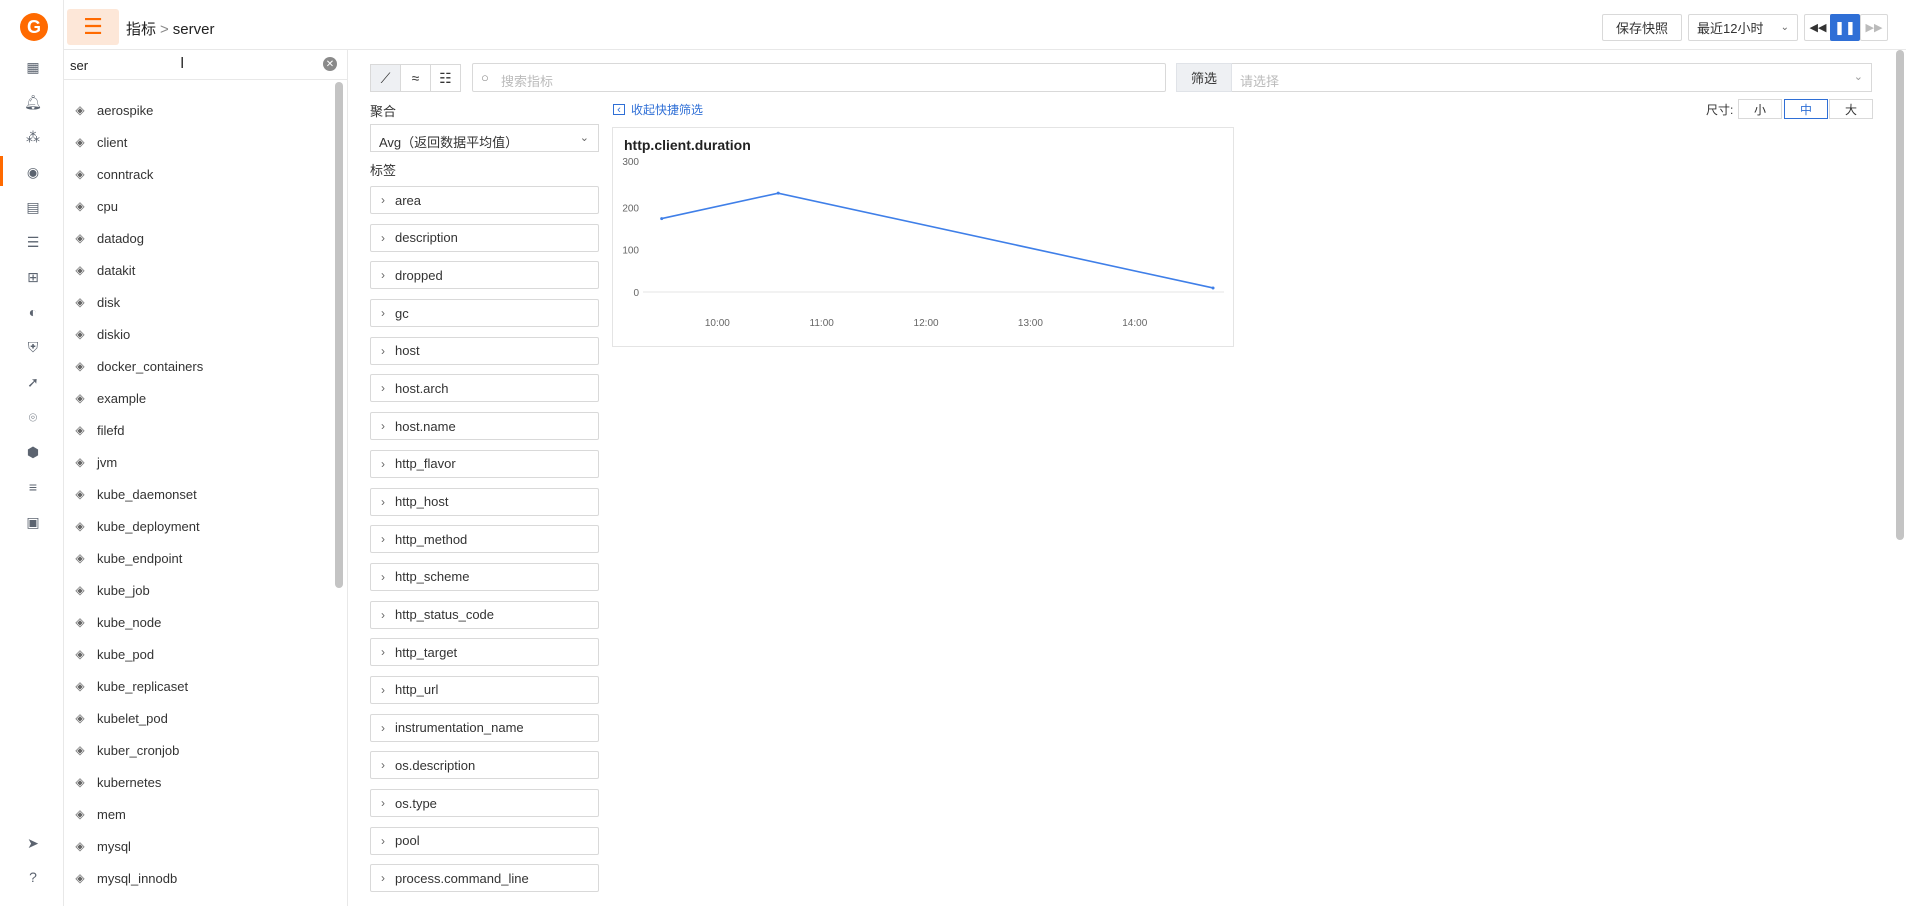  What do you see at coordinates (33, 347) in the screenshot?
I see `shield-icon: ⛨` at bounding box center [33, 347].